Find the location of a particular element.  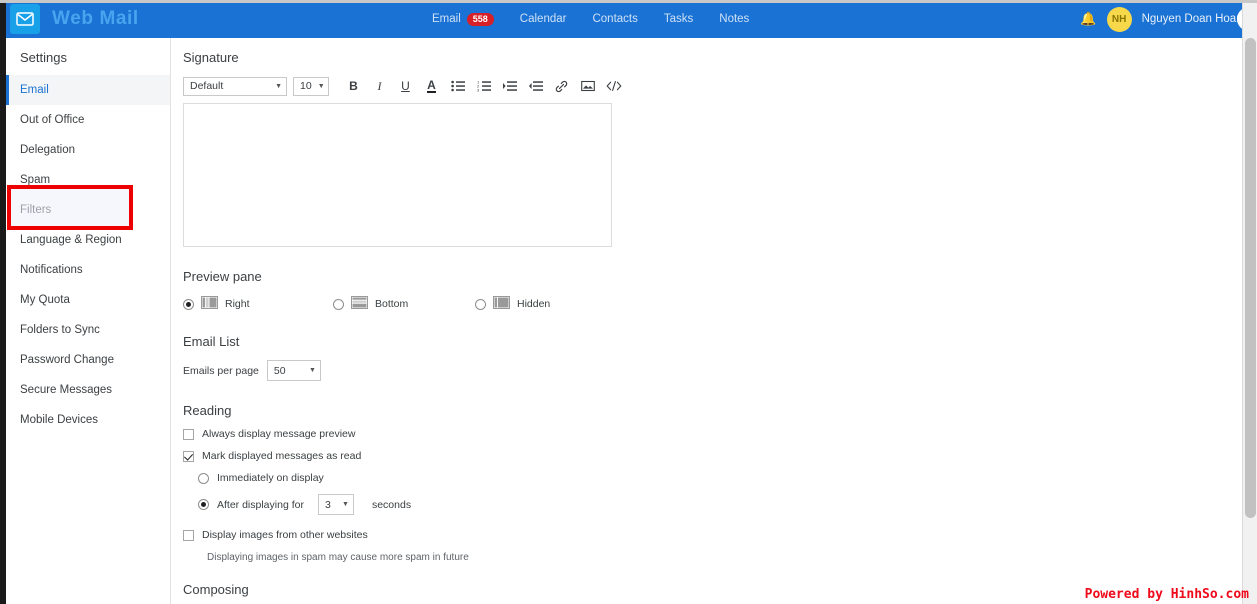

sidebar-item-notifications: Notifications is located at coordinates (88, 270).